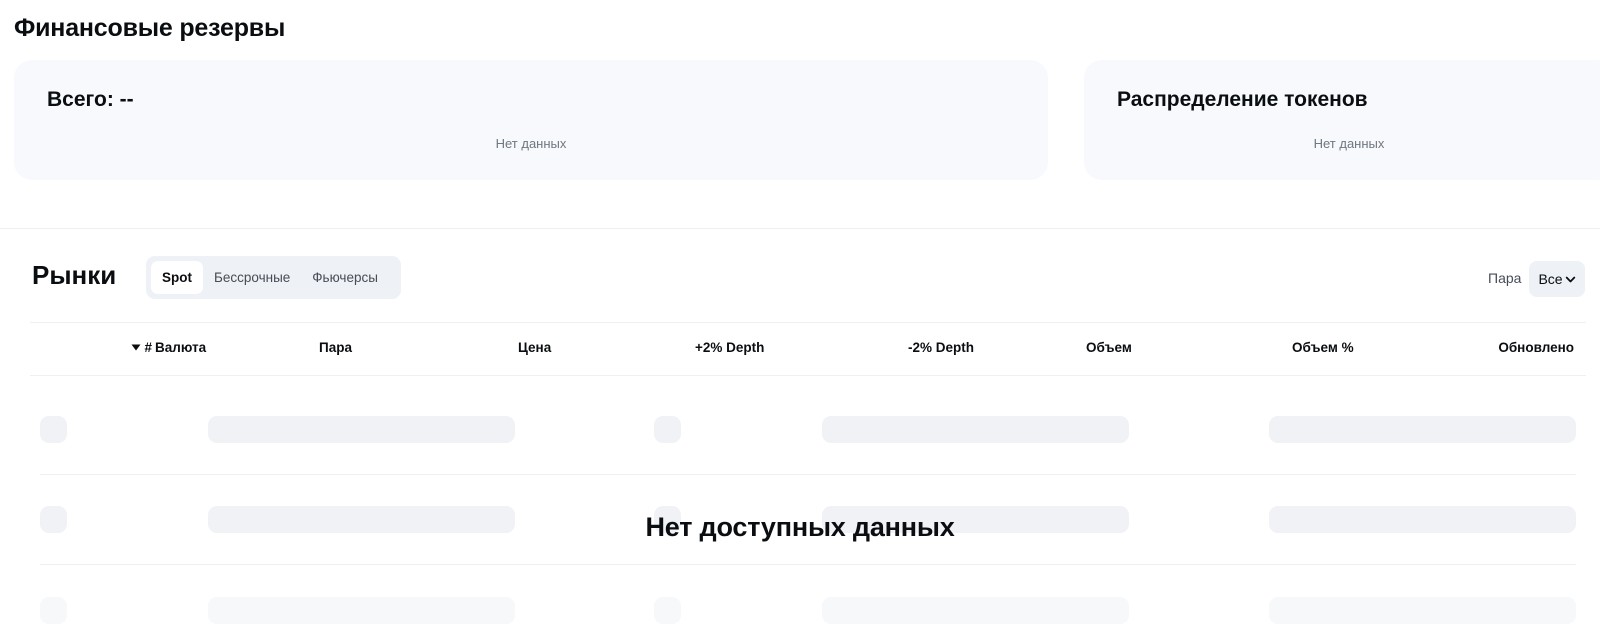 The image size is (1600, 634). I want to click on pair-filter-value: Все, so click(1550, 279).